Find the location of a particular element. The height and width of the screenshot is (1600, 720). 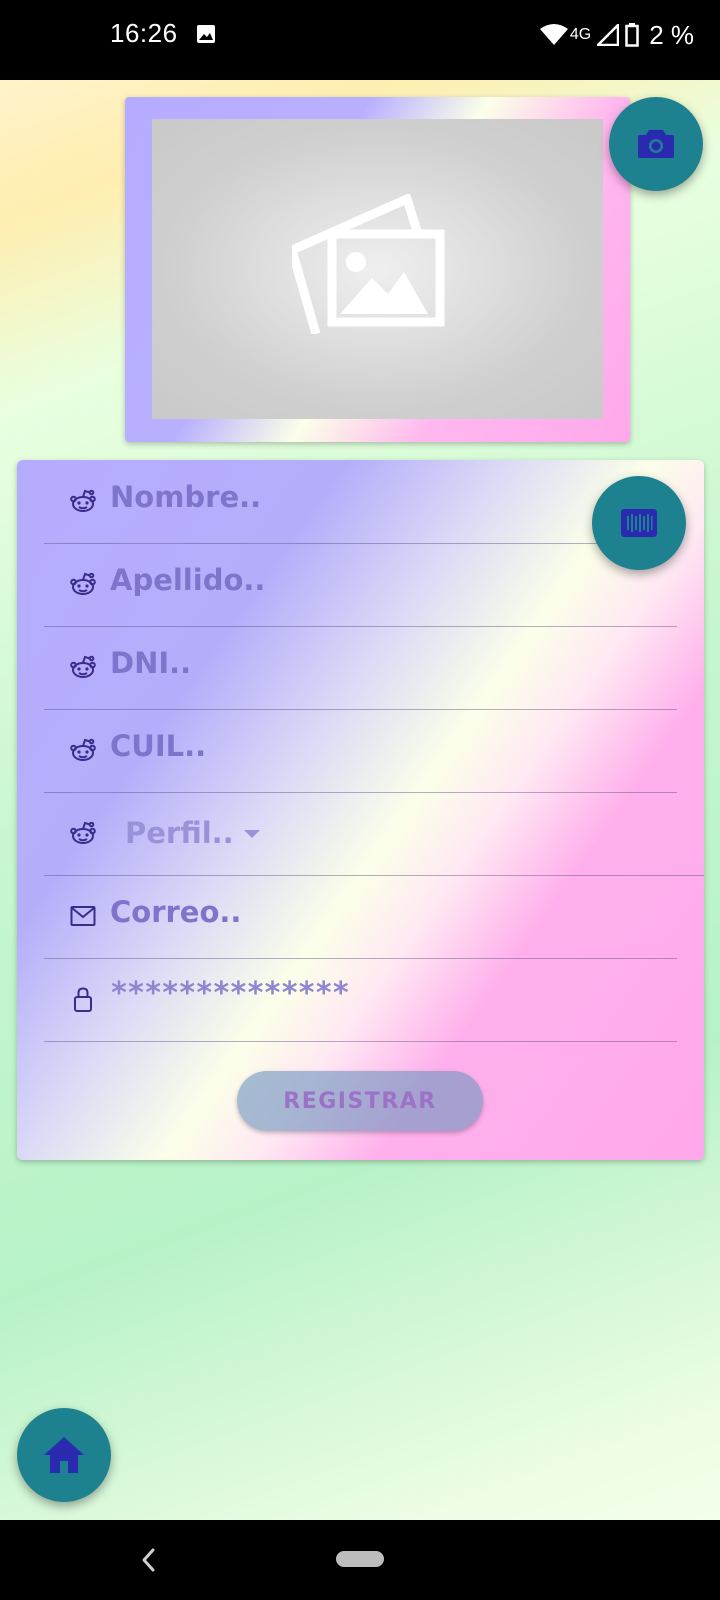

apellido-placeholder: Apellido.. is located at coordinates (188, 580).